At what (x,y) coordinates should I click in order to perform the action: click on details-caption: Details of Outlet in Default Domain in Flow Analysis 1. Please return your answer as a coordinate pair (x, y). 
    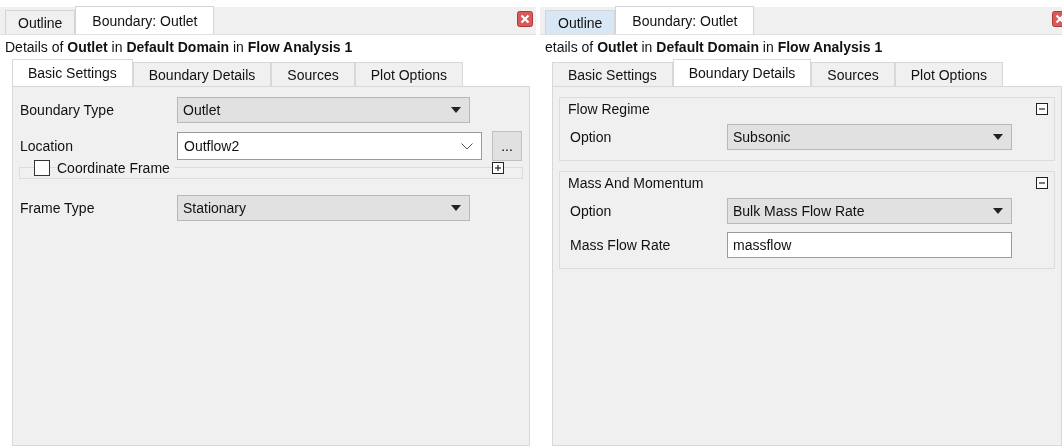
    Looking at the image, I should click on (179, 47).